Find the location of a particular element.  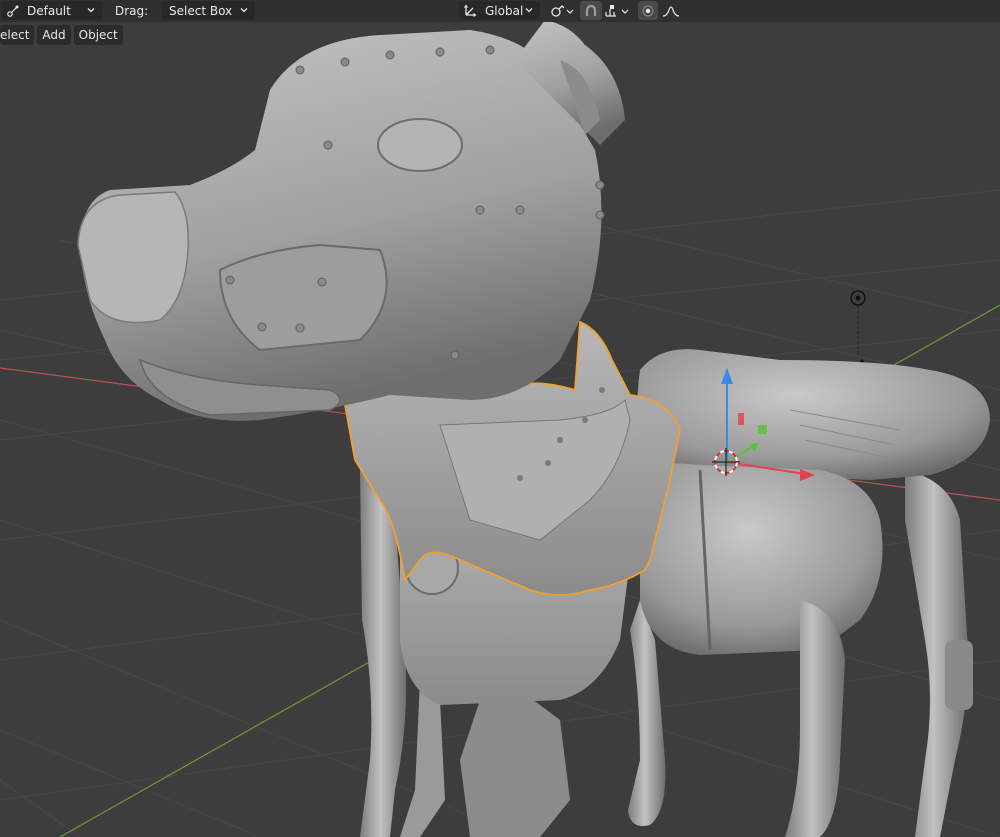

transform-orientation-dropdown: Global is located at coordinates (499, 10).